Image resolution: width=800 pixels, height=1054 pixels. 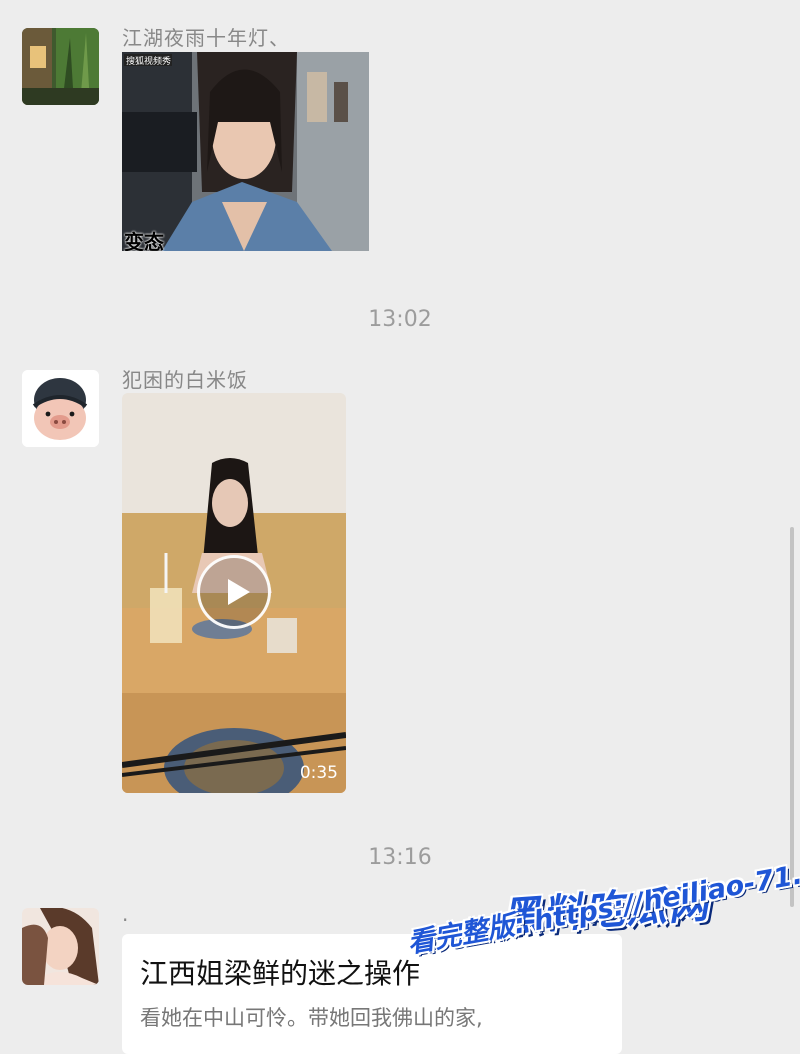 What do you see at coordinates (185, 380) in the screenshot?
I see `sender-name: 犯困的白米饭` at bounding box center [185, 380].